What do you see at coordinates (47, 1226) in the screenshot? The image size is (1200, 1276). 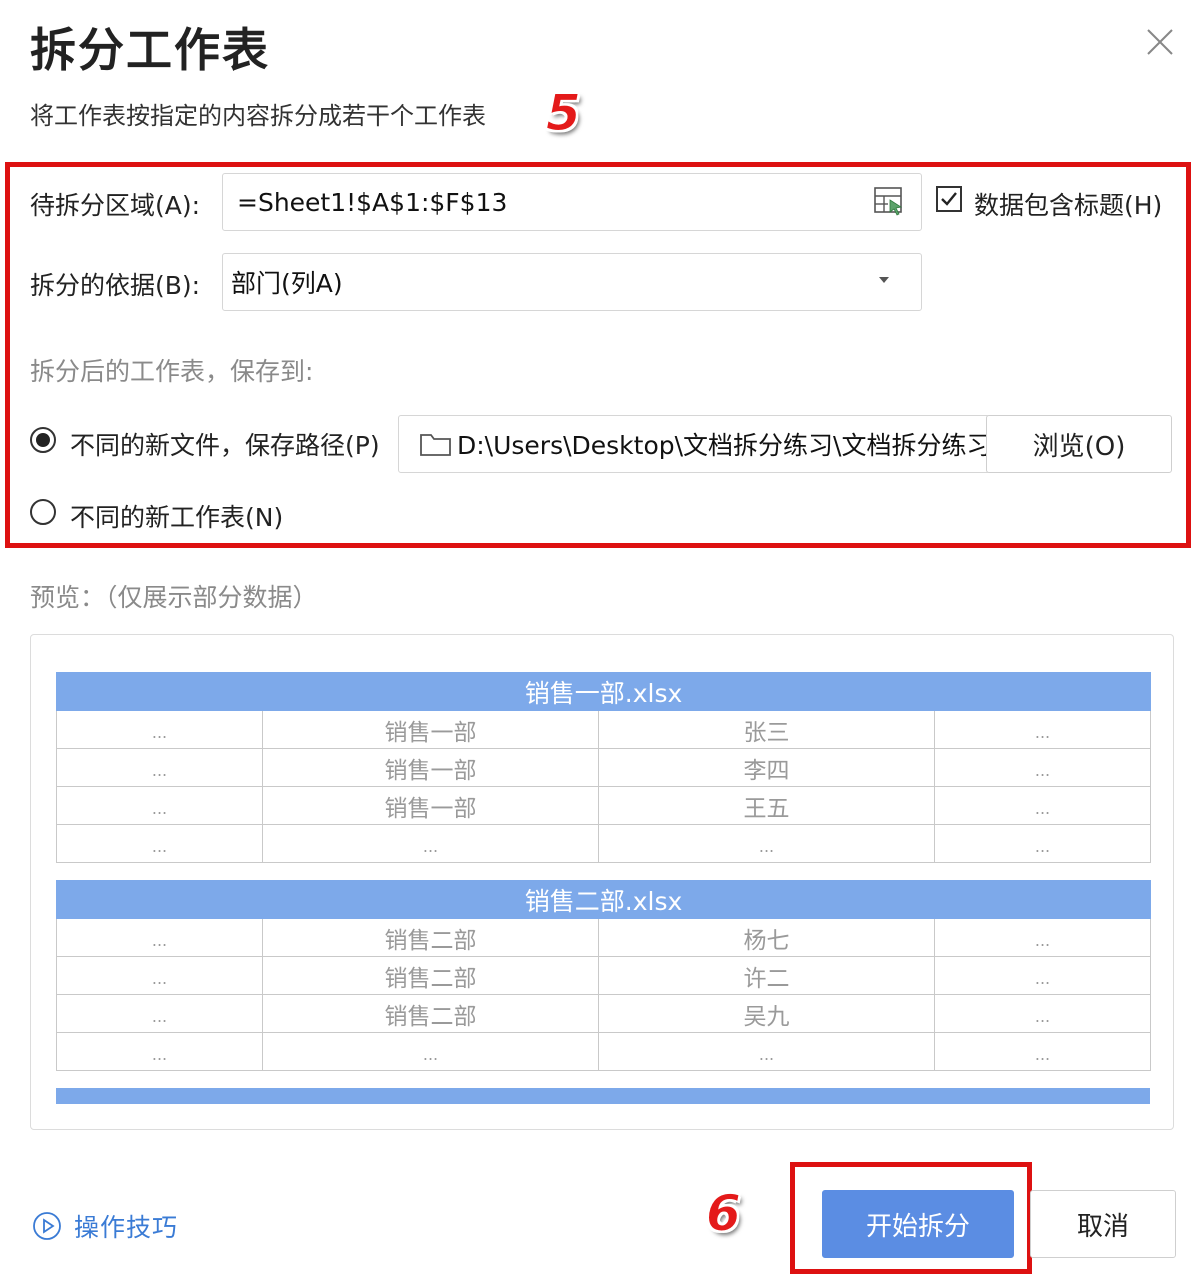 I see `play-circle-icon` at bounding box center [47, 1226].